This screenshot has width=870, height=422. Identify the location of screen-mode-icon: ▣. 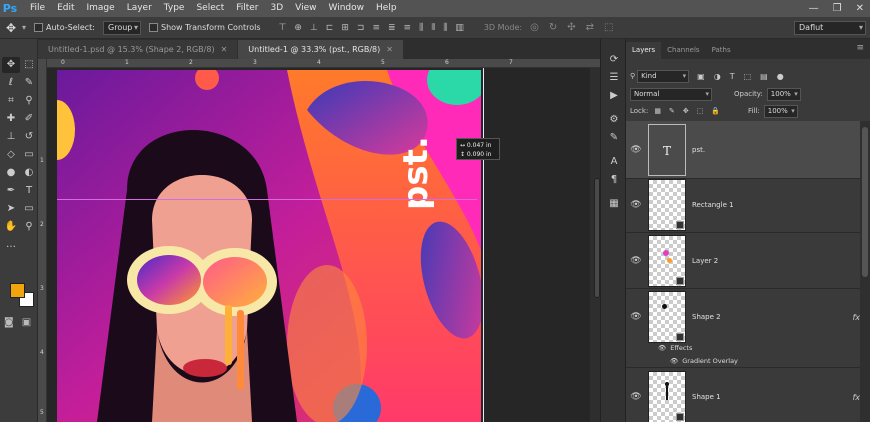
(26, 322).